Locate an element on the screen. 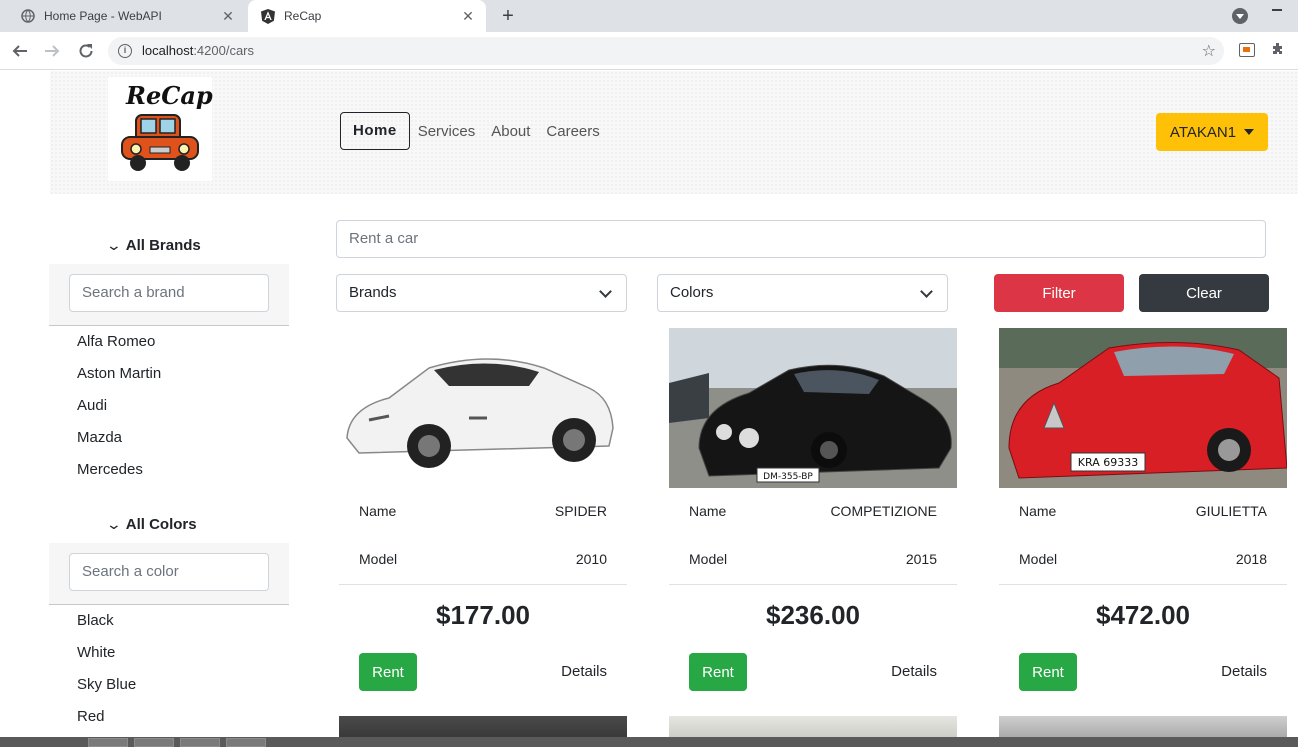 The width and height of the screenshot is (1298, 747). clear-button: Clear is located at coordinates (1204, 293).